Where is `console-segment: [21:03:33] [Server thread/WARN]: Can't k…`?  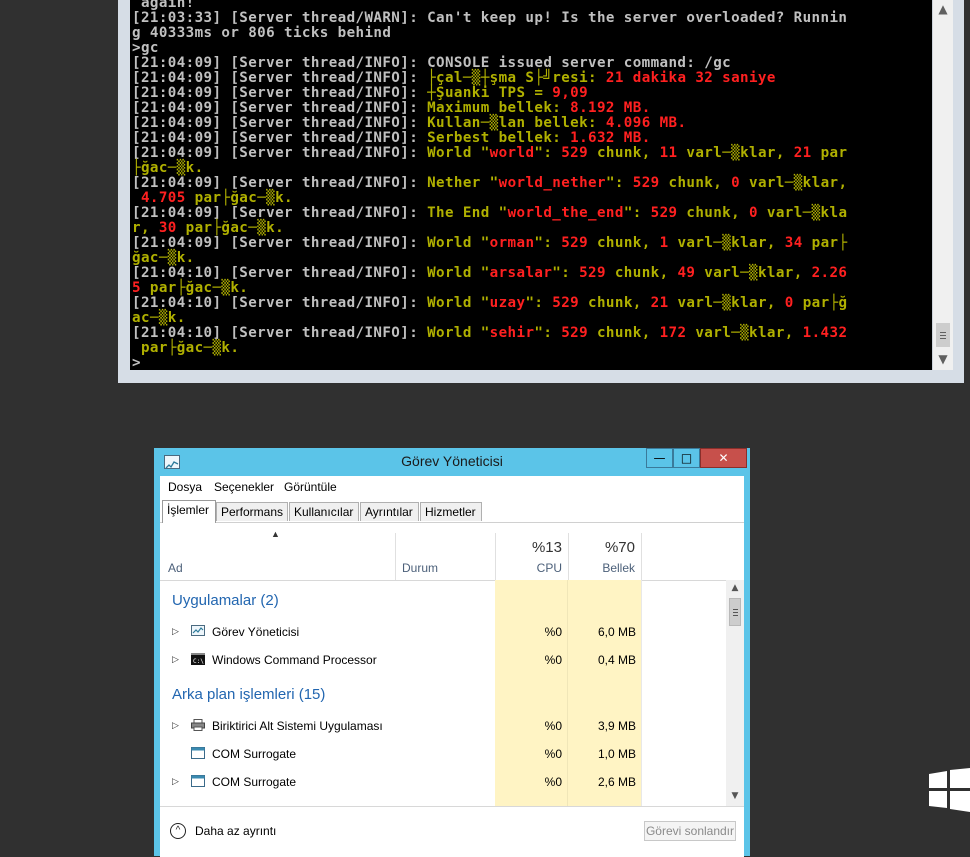 console-segment: [21:03:33] [Server thread/WARN]: Can't k… is located at coordinates (490, 18).